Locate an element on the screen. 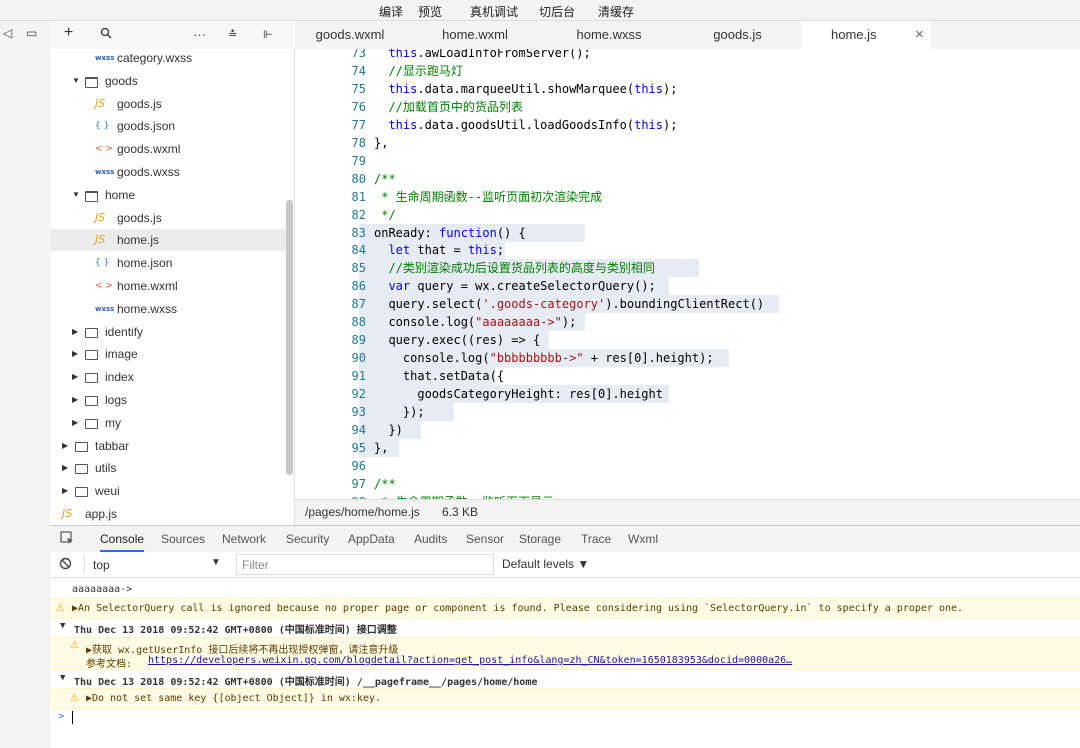  code-line: }); is located at coordinates (399, 412).